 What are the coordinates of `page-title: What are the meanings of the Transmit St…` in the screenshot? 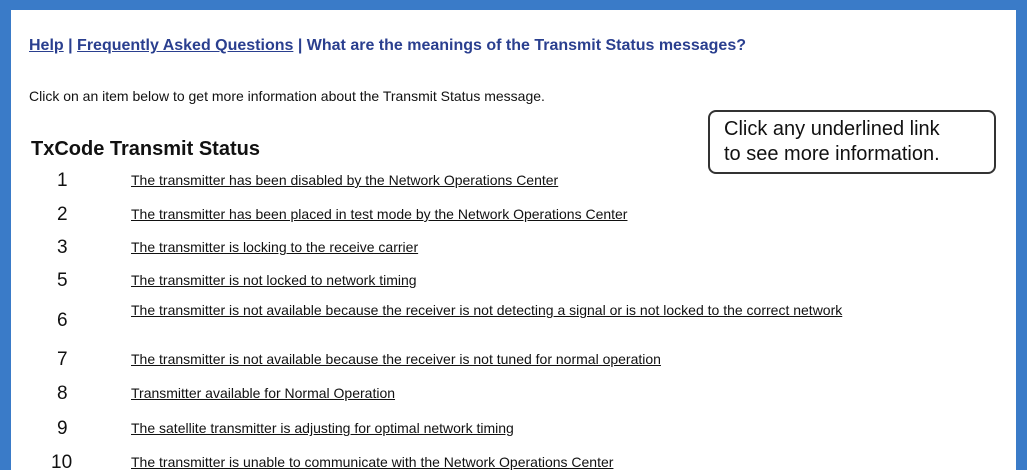 It's located at (526, 45).